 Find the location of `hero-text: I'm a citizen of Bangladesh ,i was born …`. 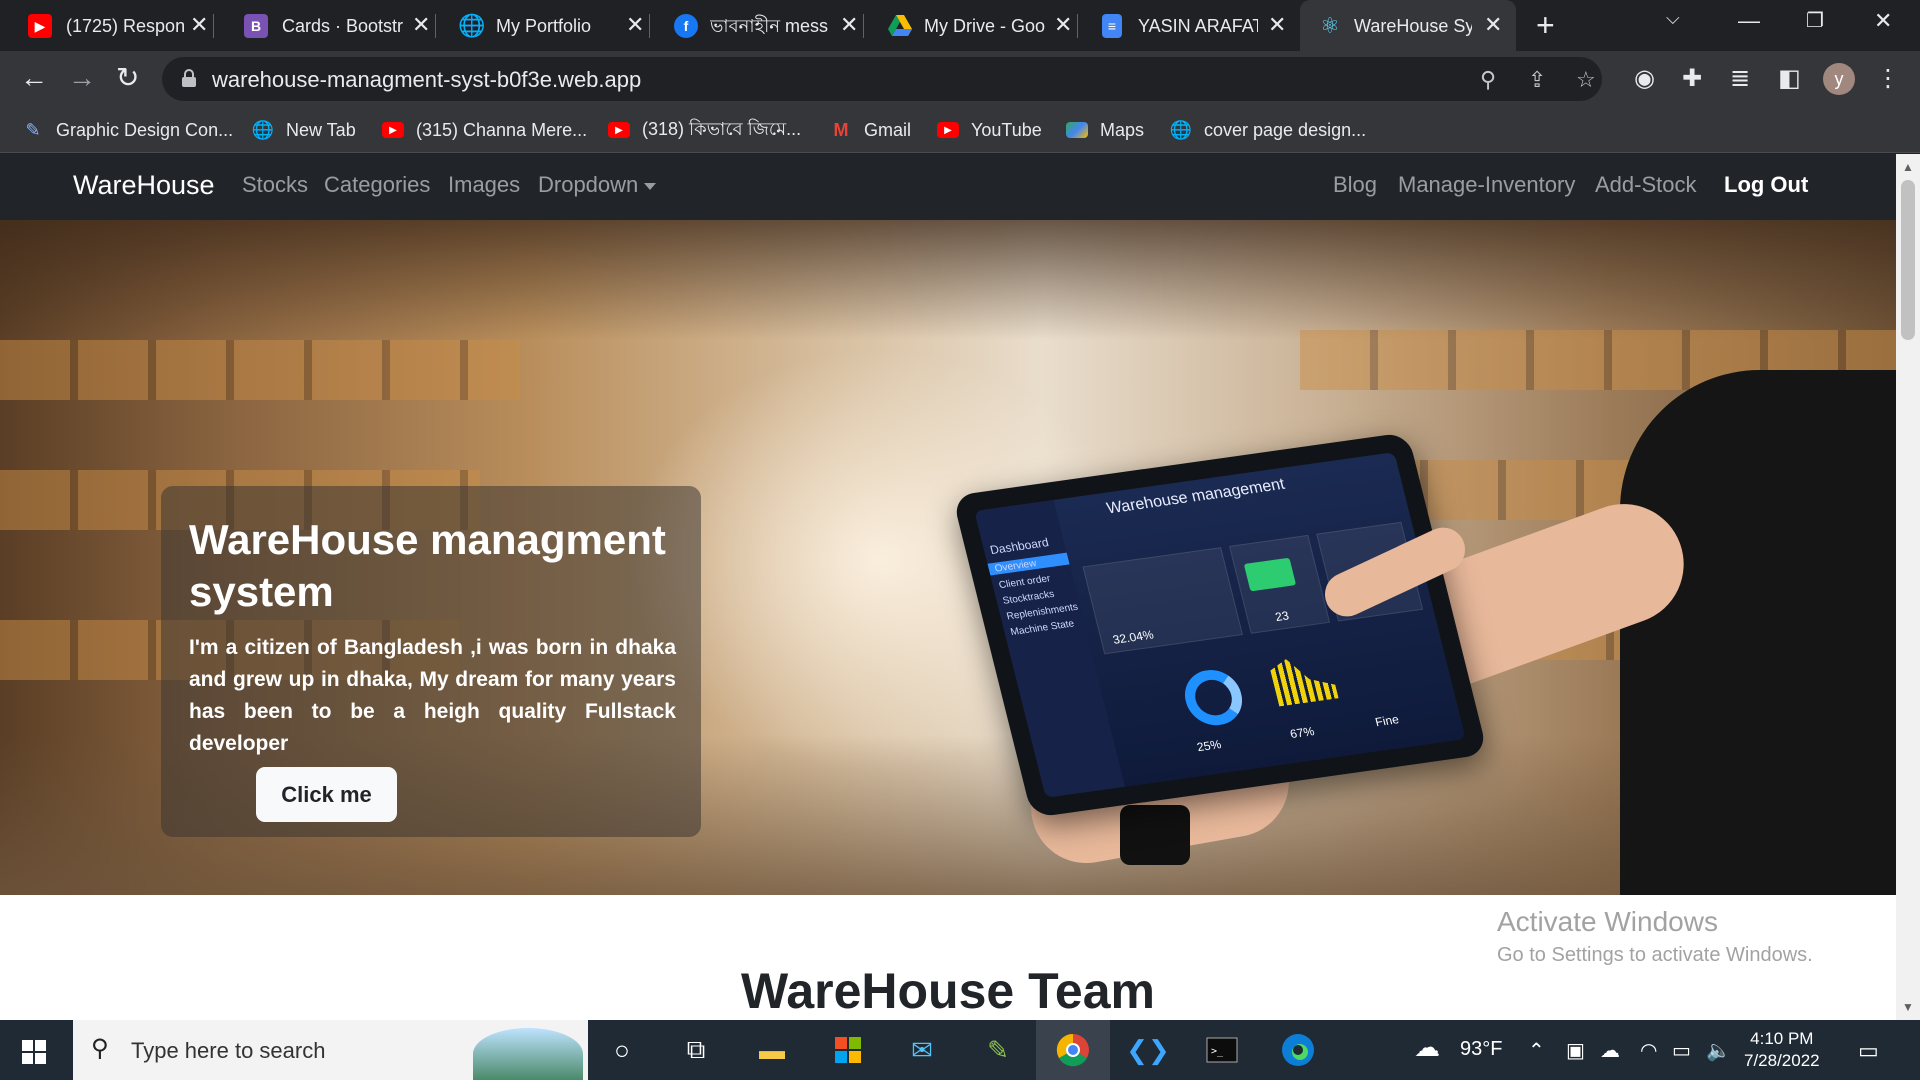

hero-text: I'm a citizen of Bangladesh ,i was born … is located at coordinates (432, 695).